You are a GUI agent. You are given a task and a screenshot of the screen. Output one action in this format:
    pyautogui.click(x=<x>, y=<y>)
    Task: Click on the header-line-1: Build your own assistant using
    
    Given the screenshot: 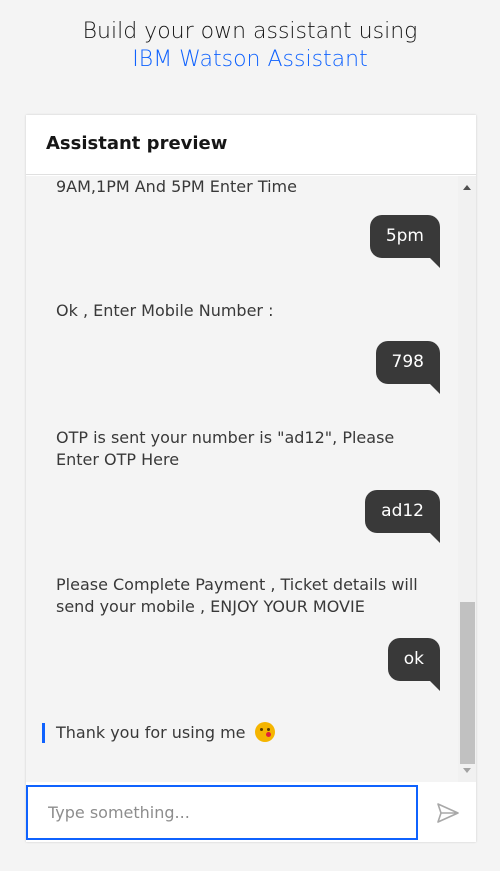 What is the action you would take?
    pyautogui.click(x=250, y=31)
    